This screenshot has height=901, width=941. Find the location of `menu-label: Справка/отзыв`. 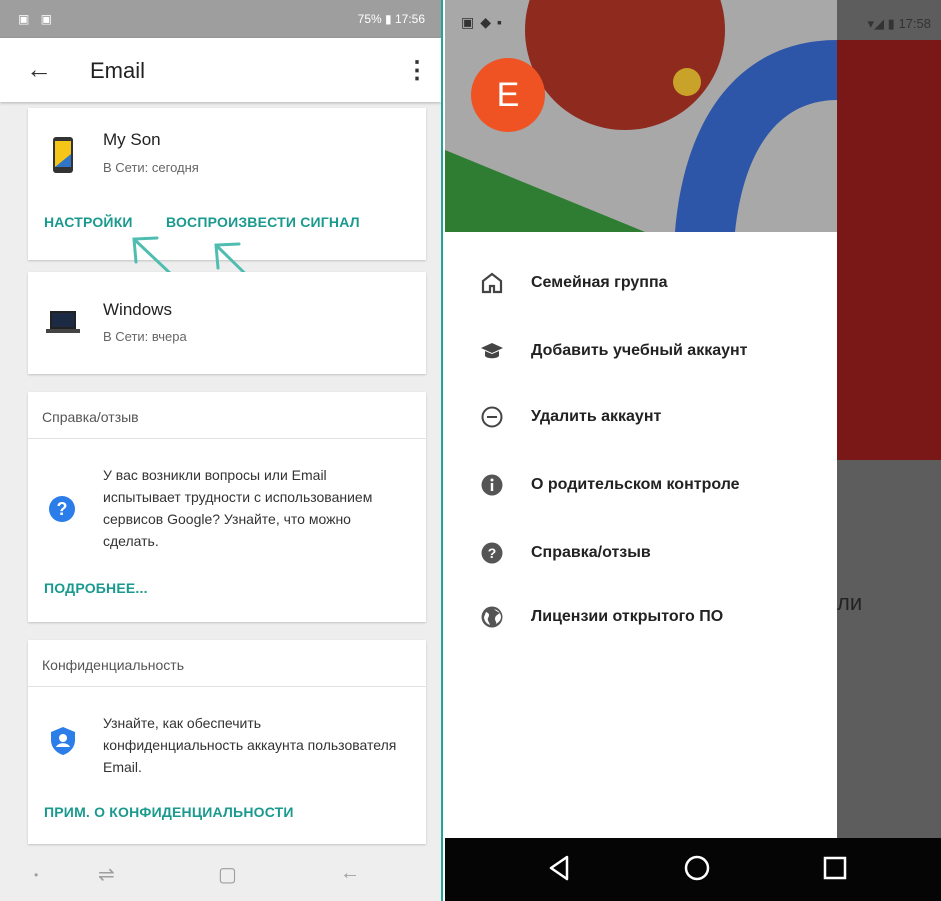

menu-label: Справка/отзыв is located at coordinates (591, 552).